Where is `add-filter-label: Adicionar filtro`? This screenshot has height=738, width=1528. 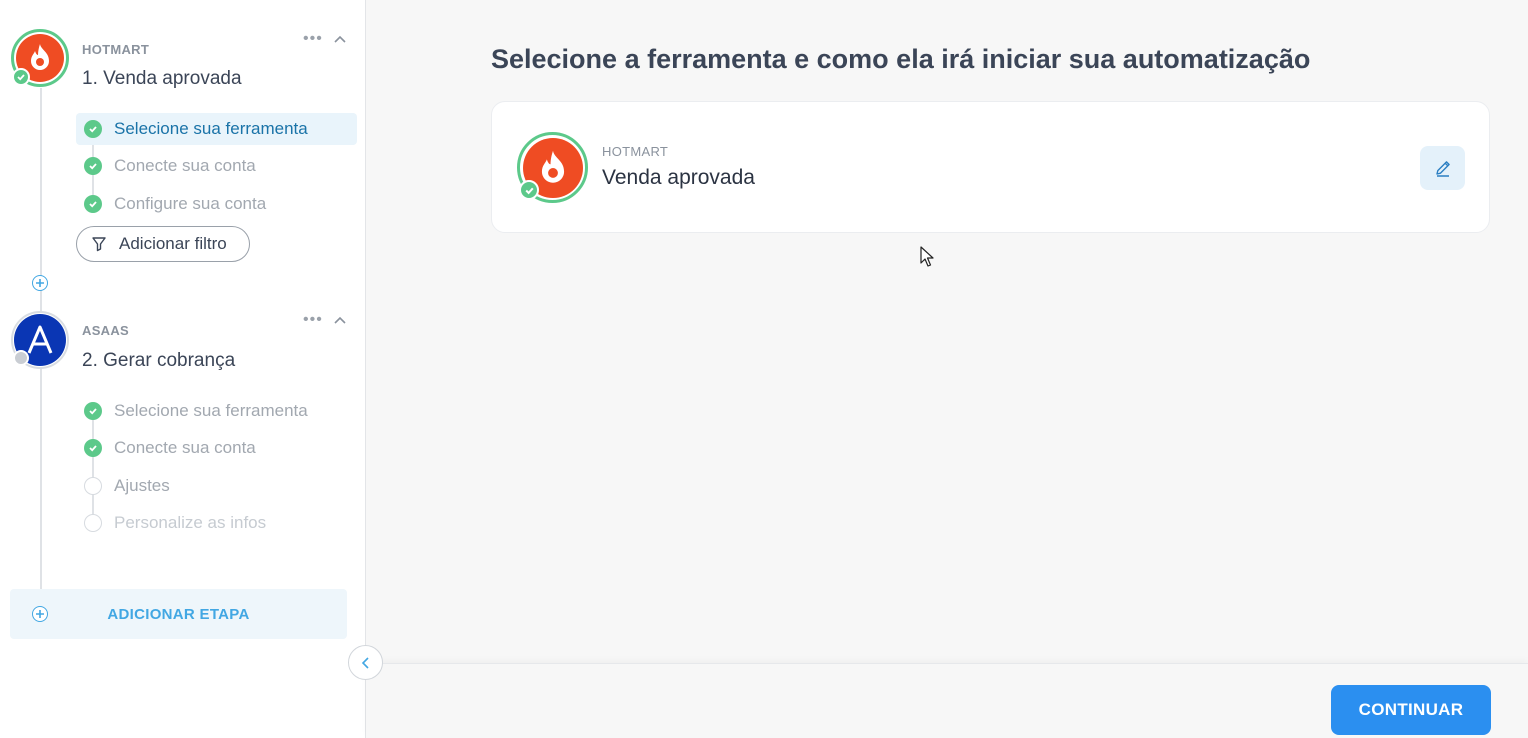
add-filter-label: Adicionar filtro is located at coordinates (173, 243).